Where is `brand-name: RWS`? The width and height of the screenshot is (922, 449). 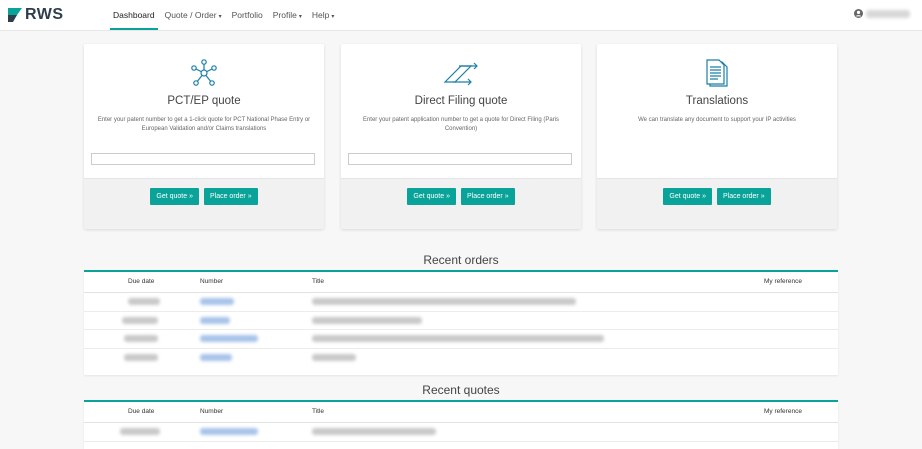 brand-name: RWS is located at coordinates (44, 14).